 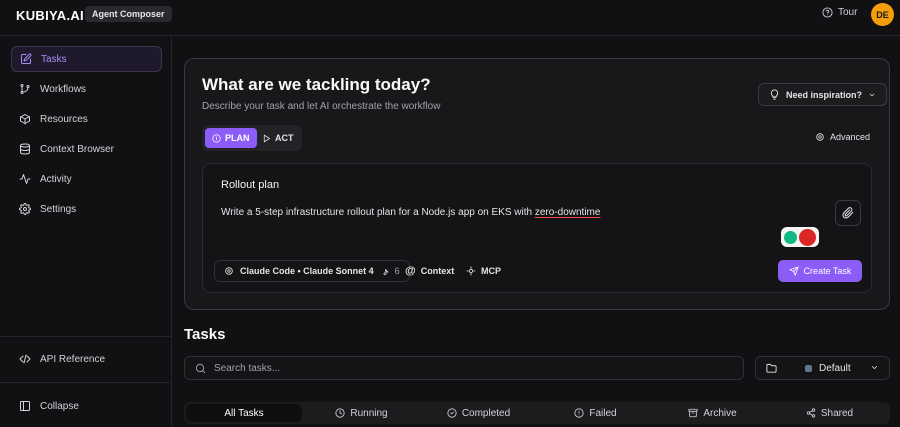 I want to click on advanced-button: Advanced, so click(x=842, y=137).